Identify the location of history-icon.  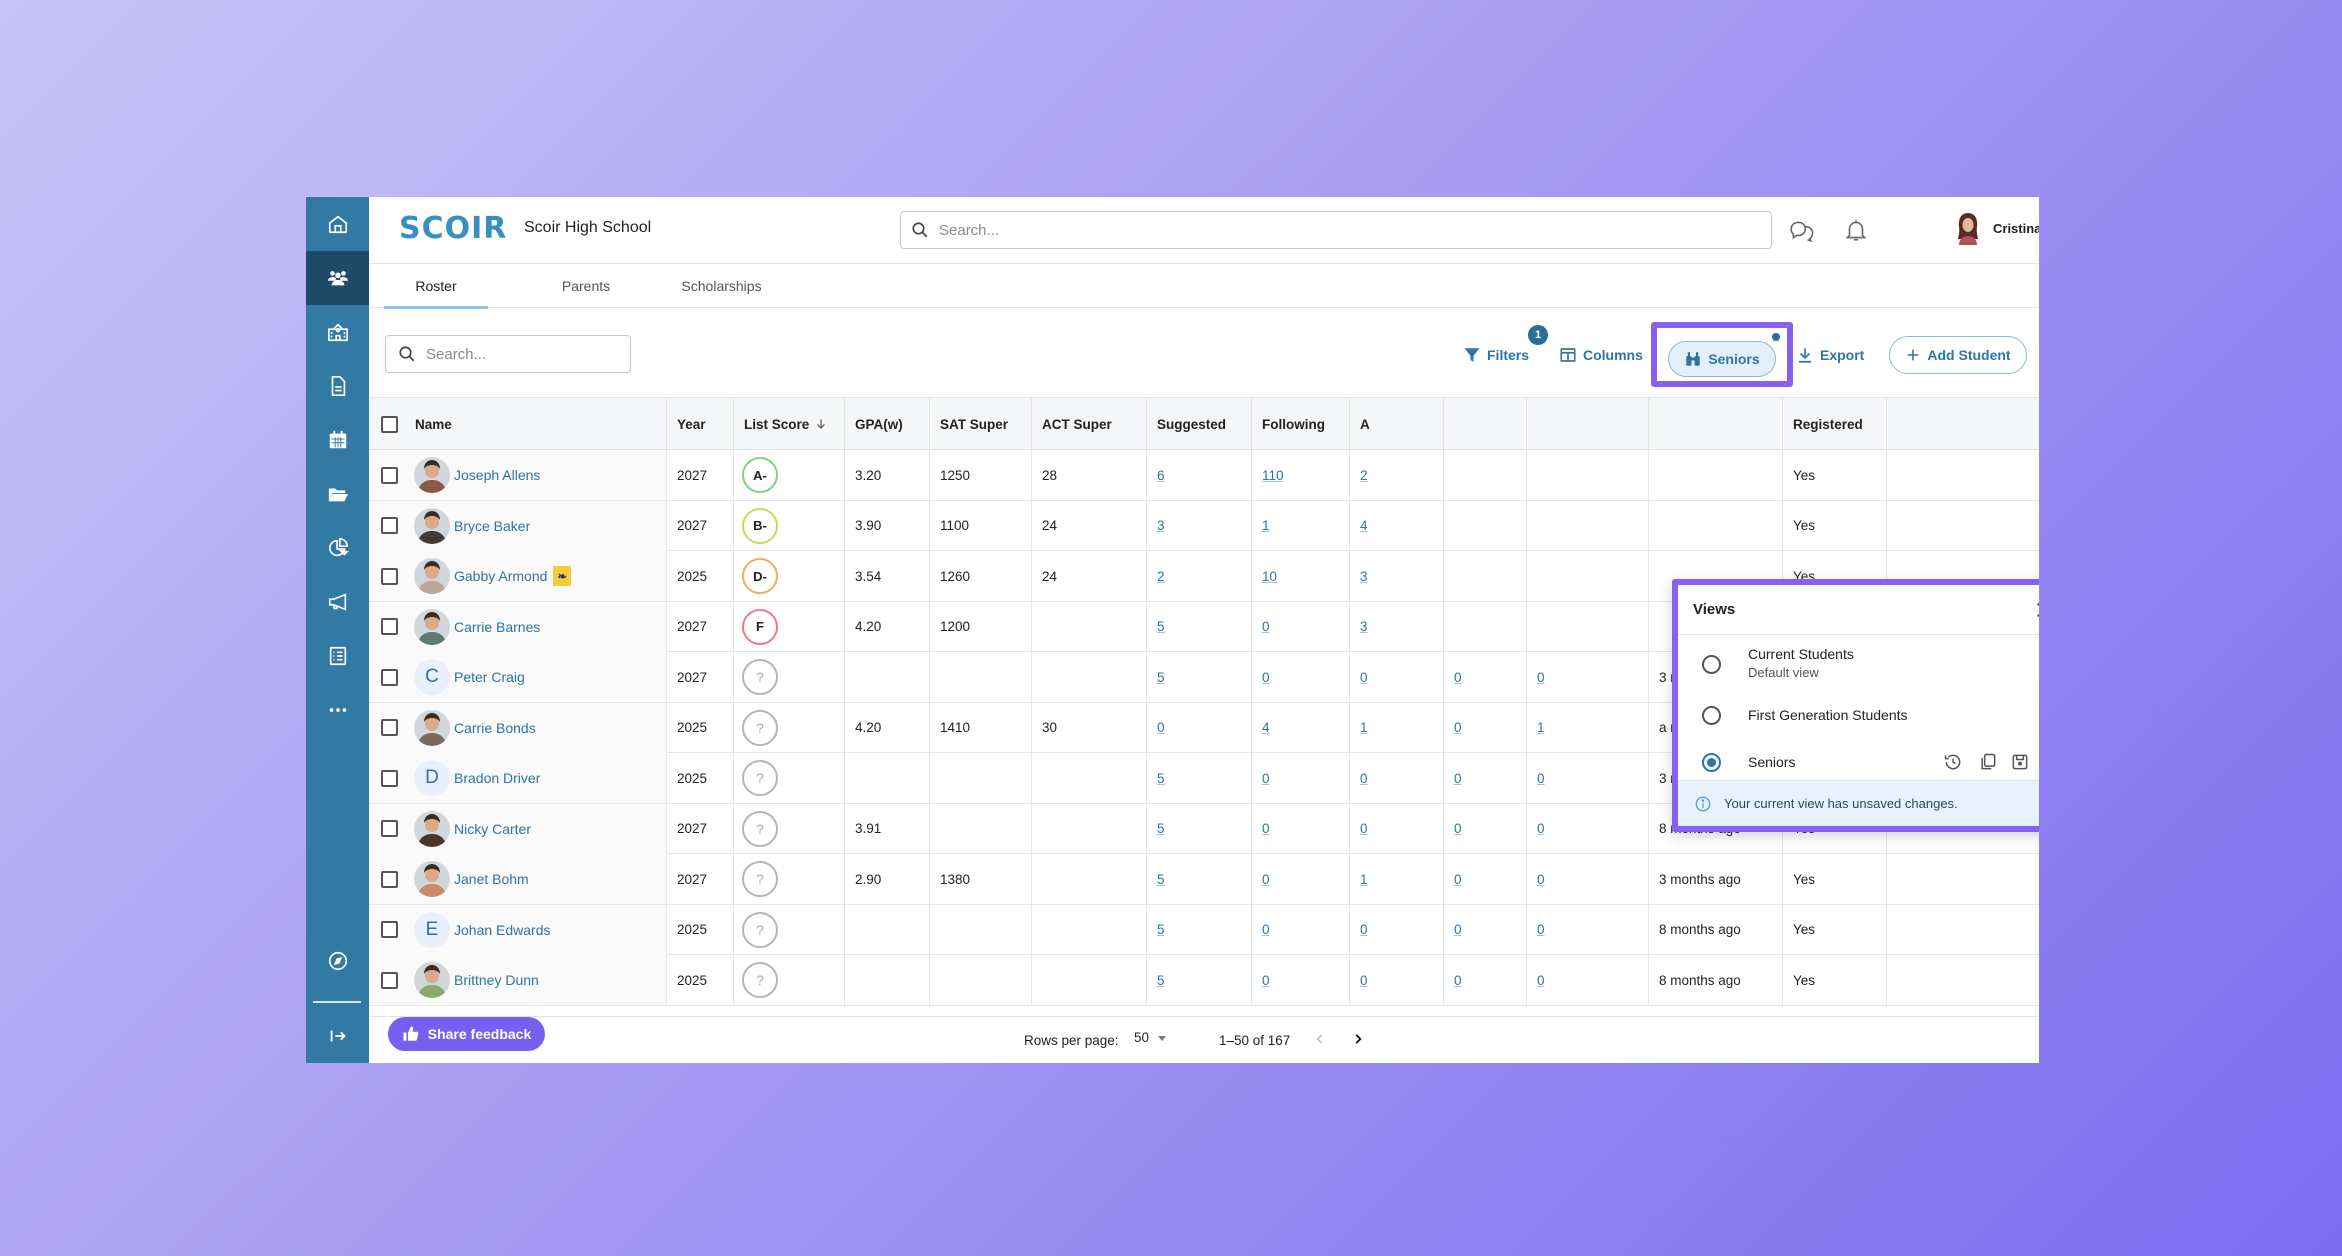
(1953, 762).